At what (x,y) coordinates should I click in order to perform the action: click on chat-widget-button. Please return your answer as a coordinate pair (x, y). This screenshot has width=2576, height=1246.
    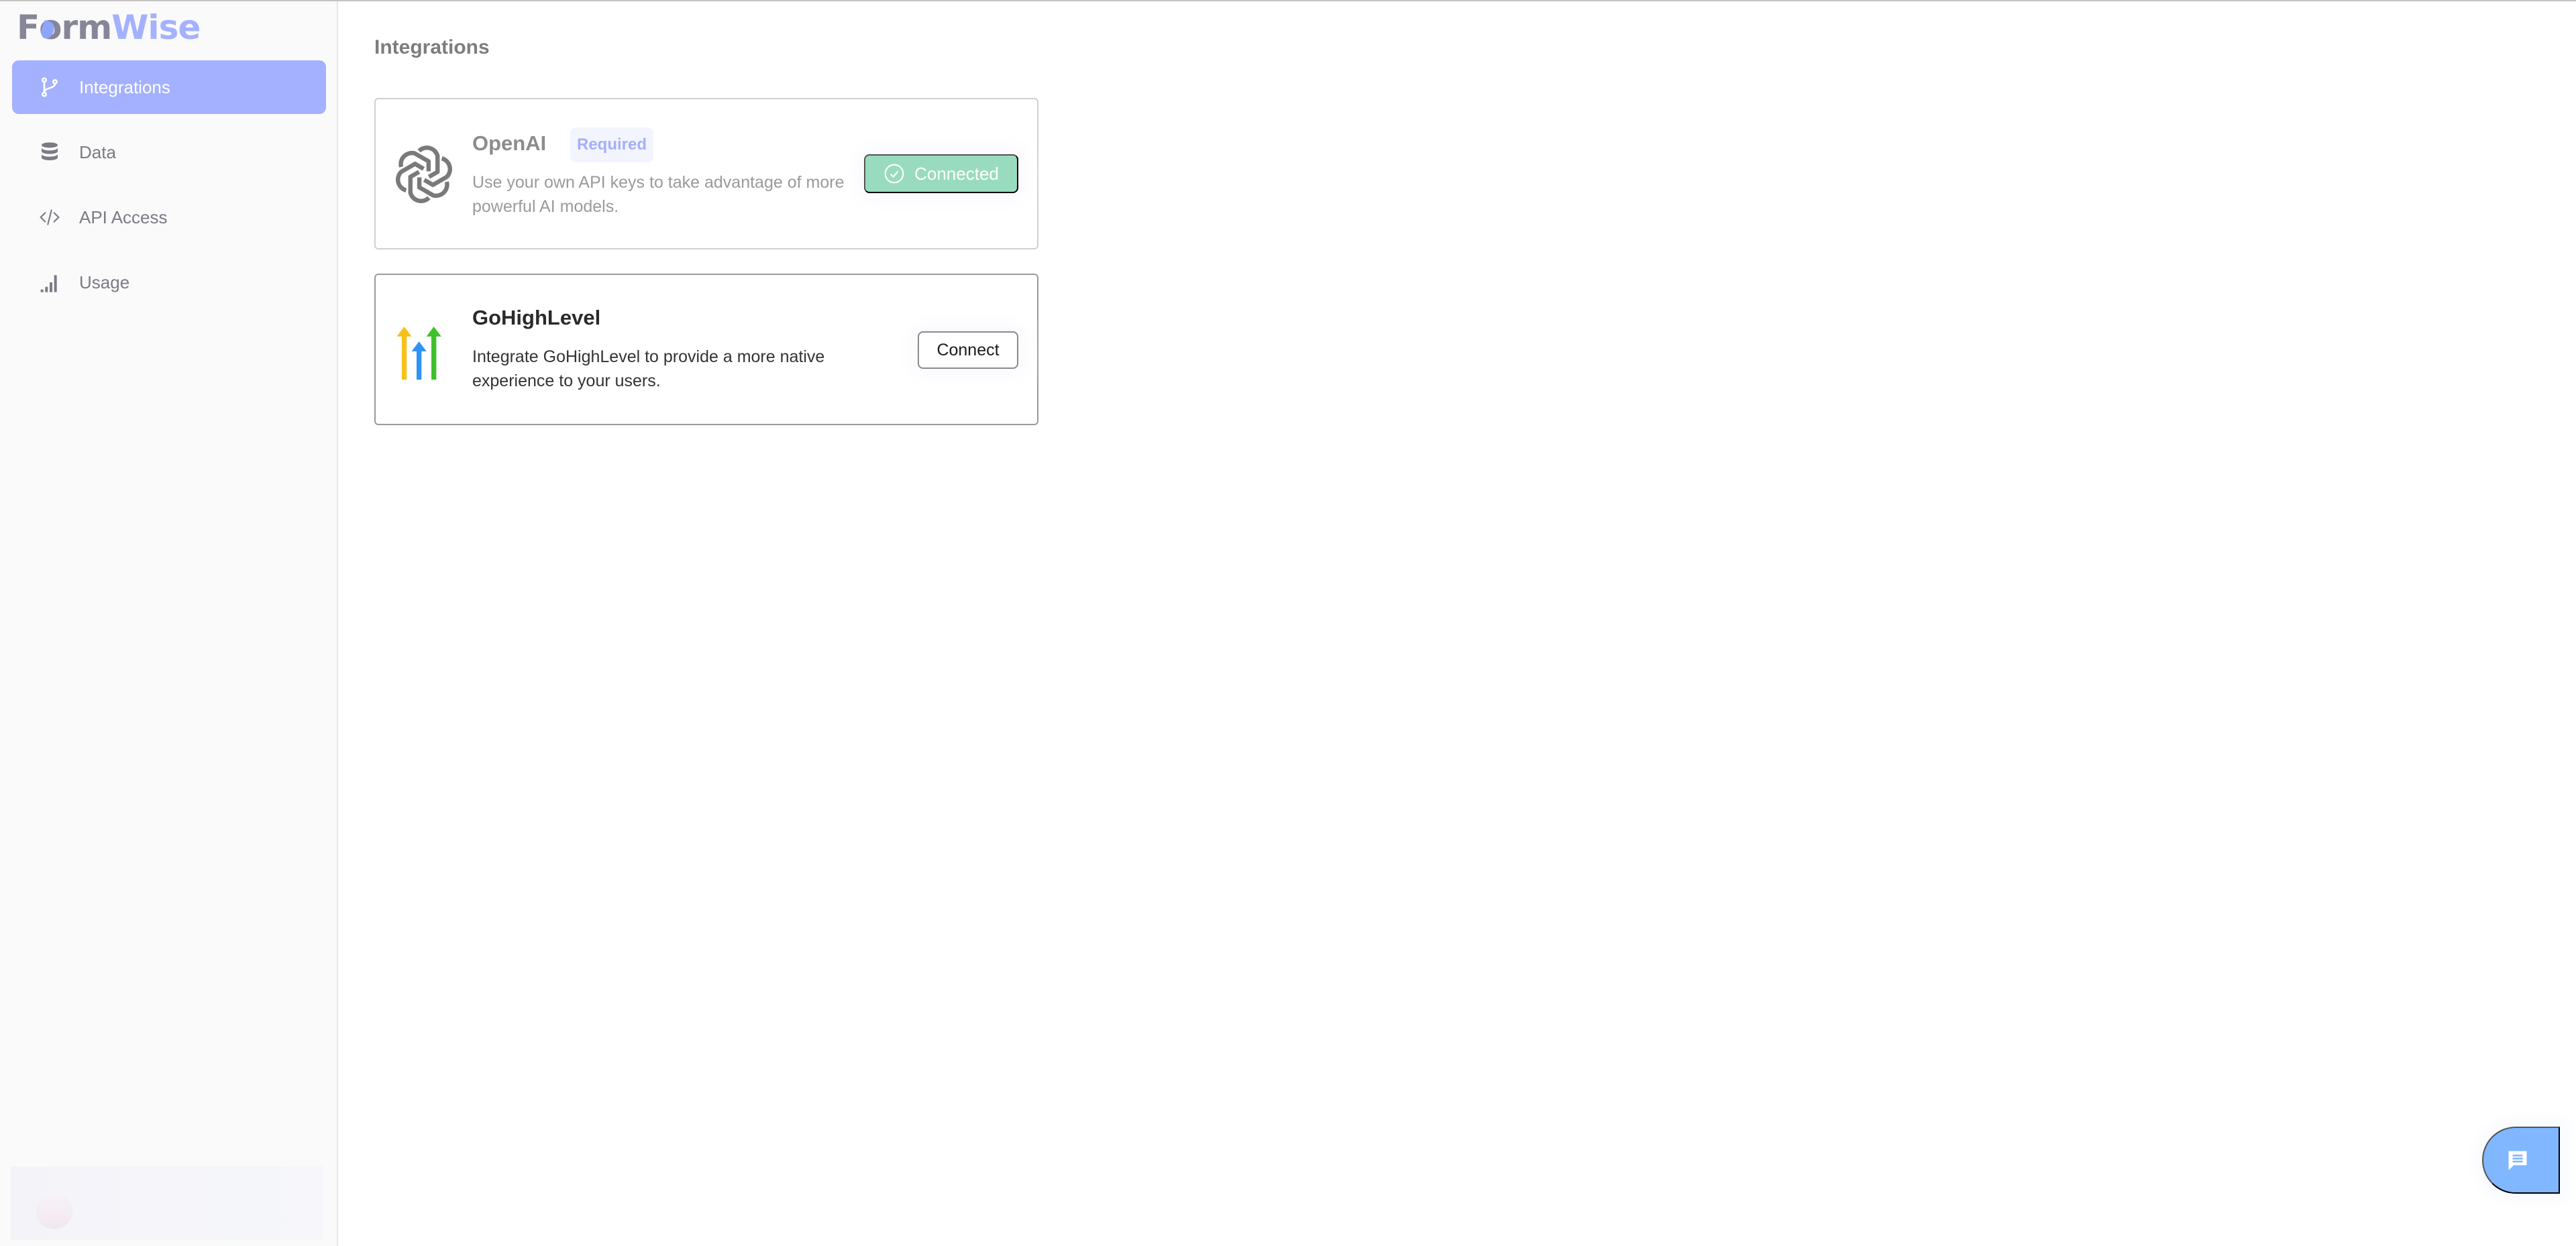
    Looking at the image, I should click on (2521, 1160).